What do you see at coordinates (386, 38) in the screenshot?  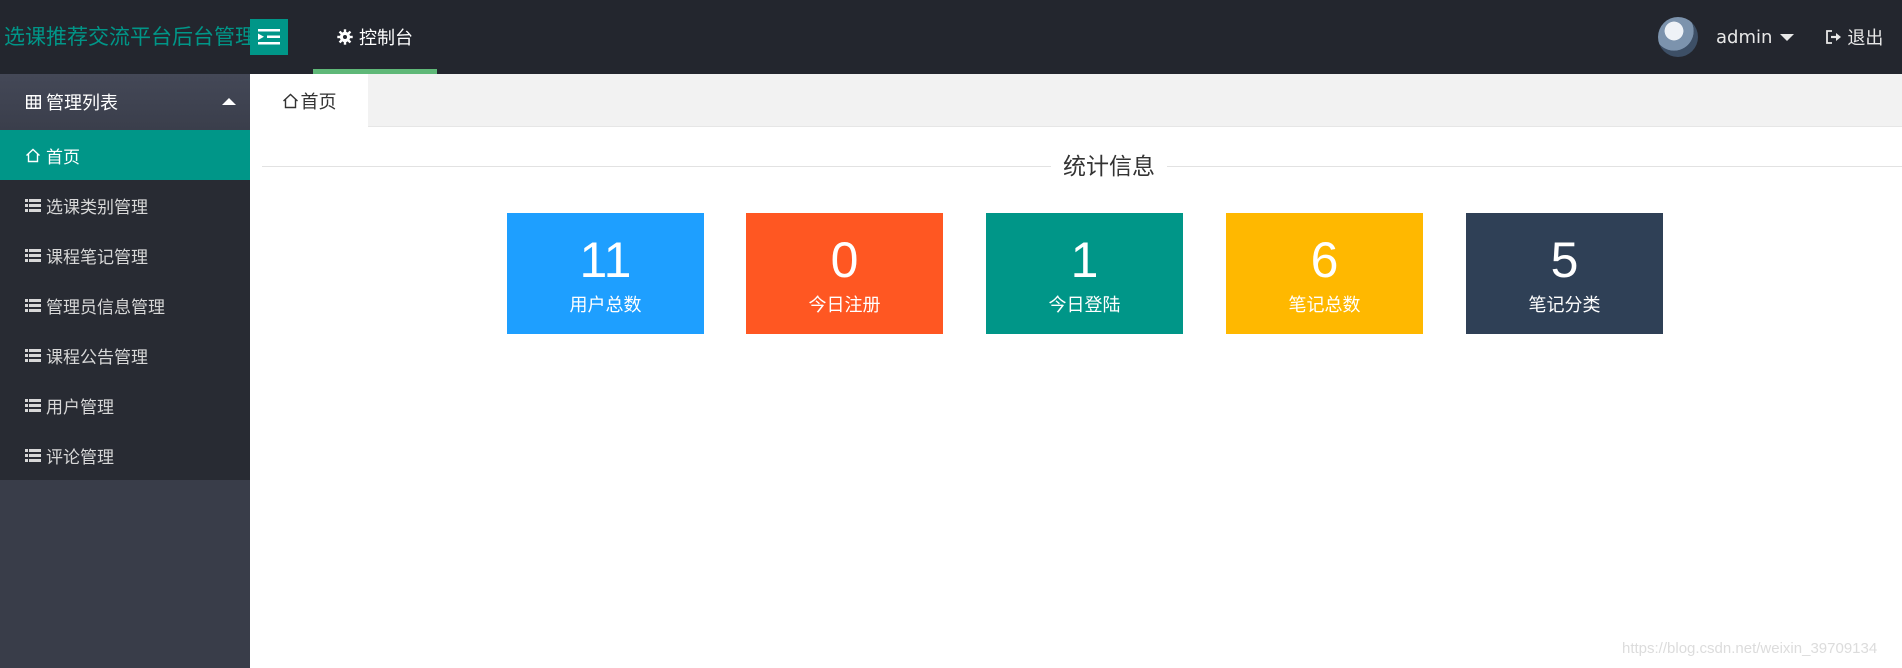 I see `nav-console-label: 控制台` at bounding box center [386, 38].